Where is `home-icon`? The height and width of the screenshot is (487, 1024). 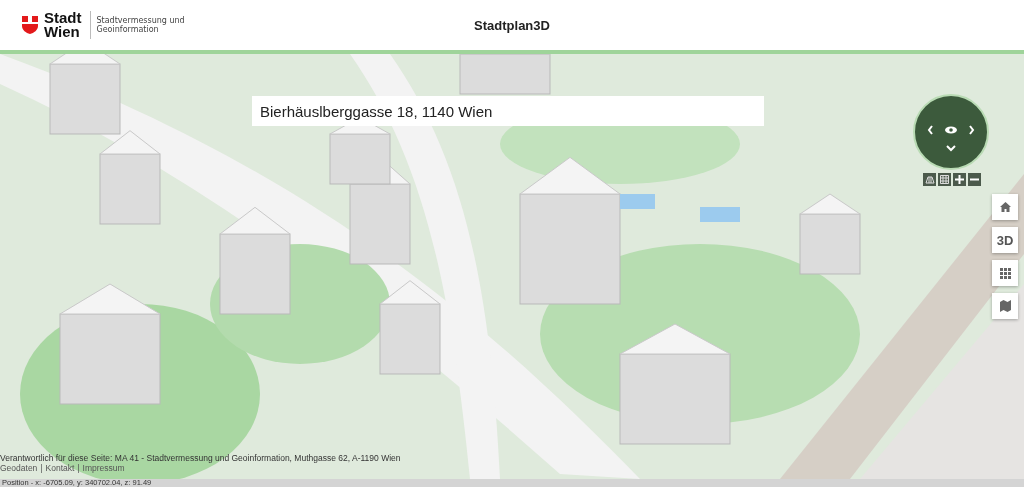 home-icon is located at coordinates (1005, 207).